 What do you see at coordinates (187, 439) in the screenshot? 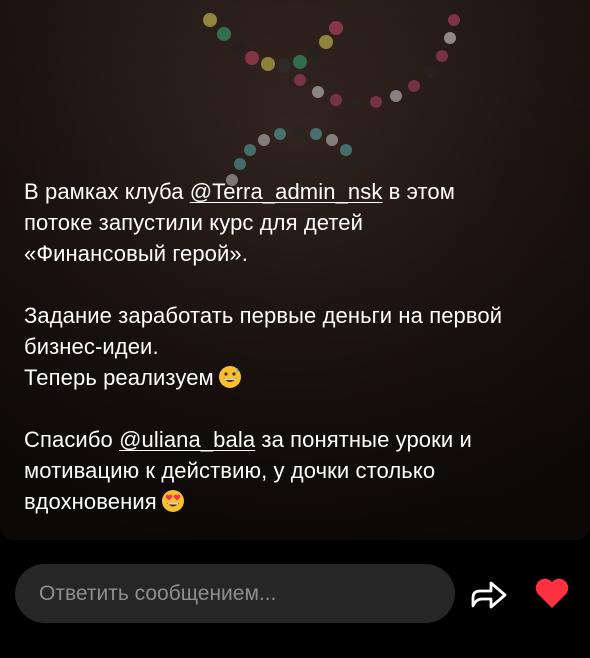
I see `mention-uliana-bala: @uliana_bala` at bounding box center [187, 439].